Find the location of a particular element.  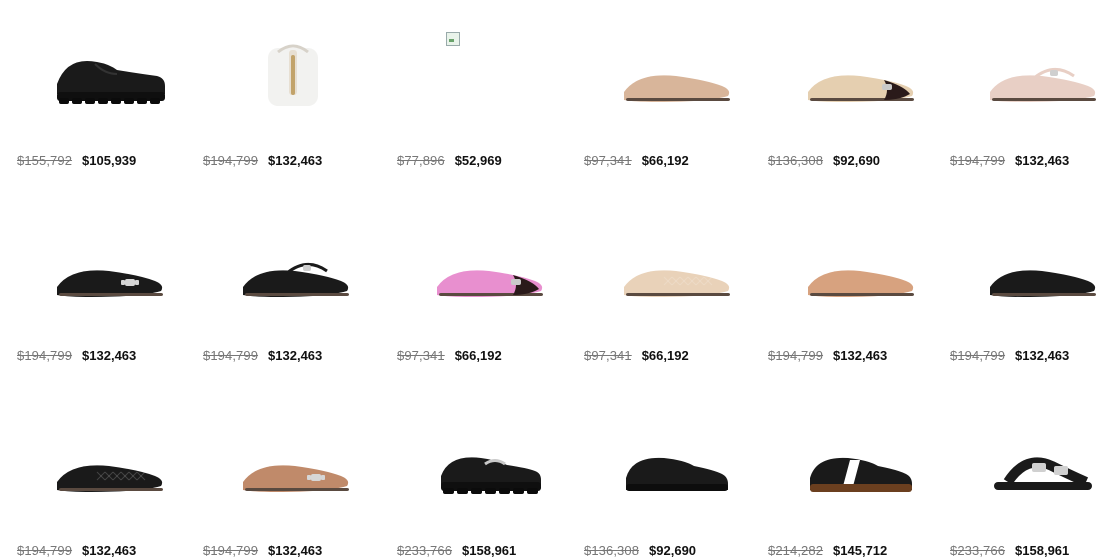

tan-bow-flat-icon is located at coordinates (293, 465).